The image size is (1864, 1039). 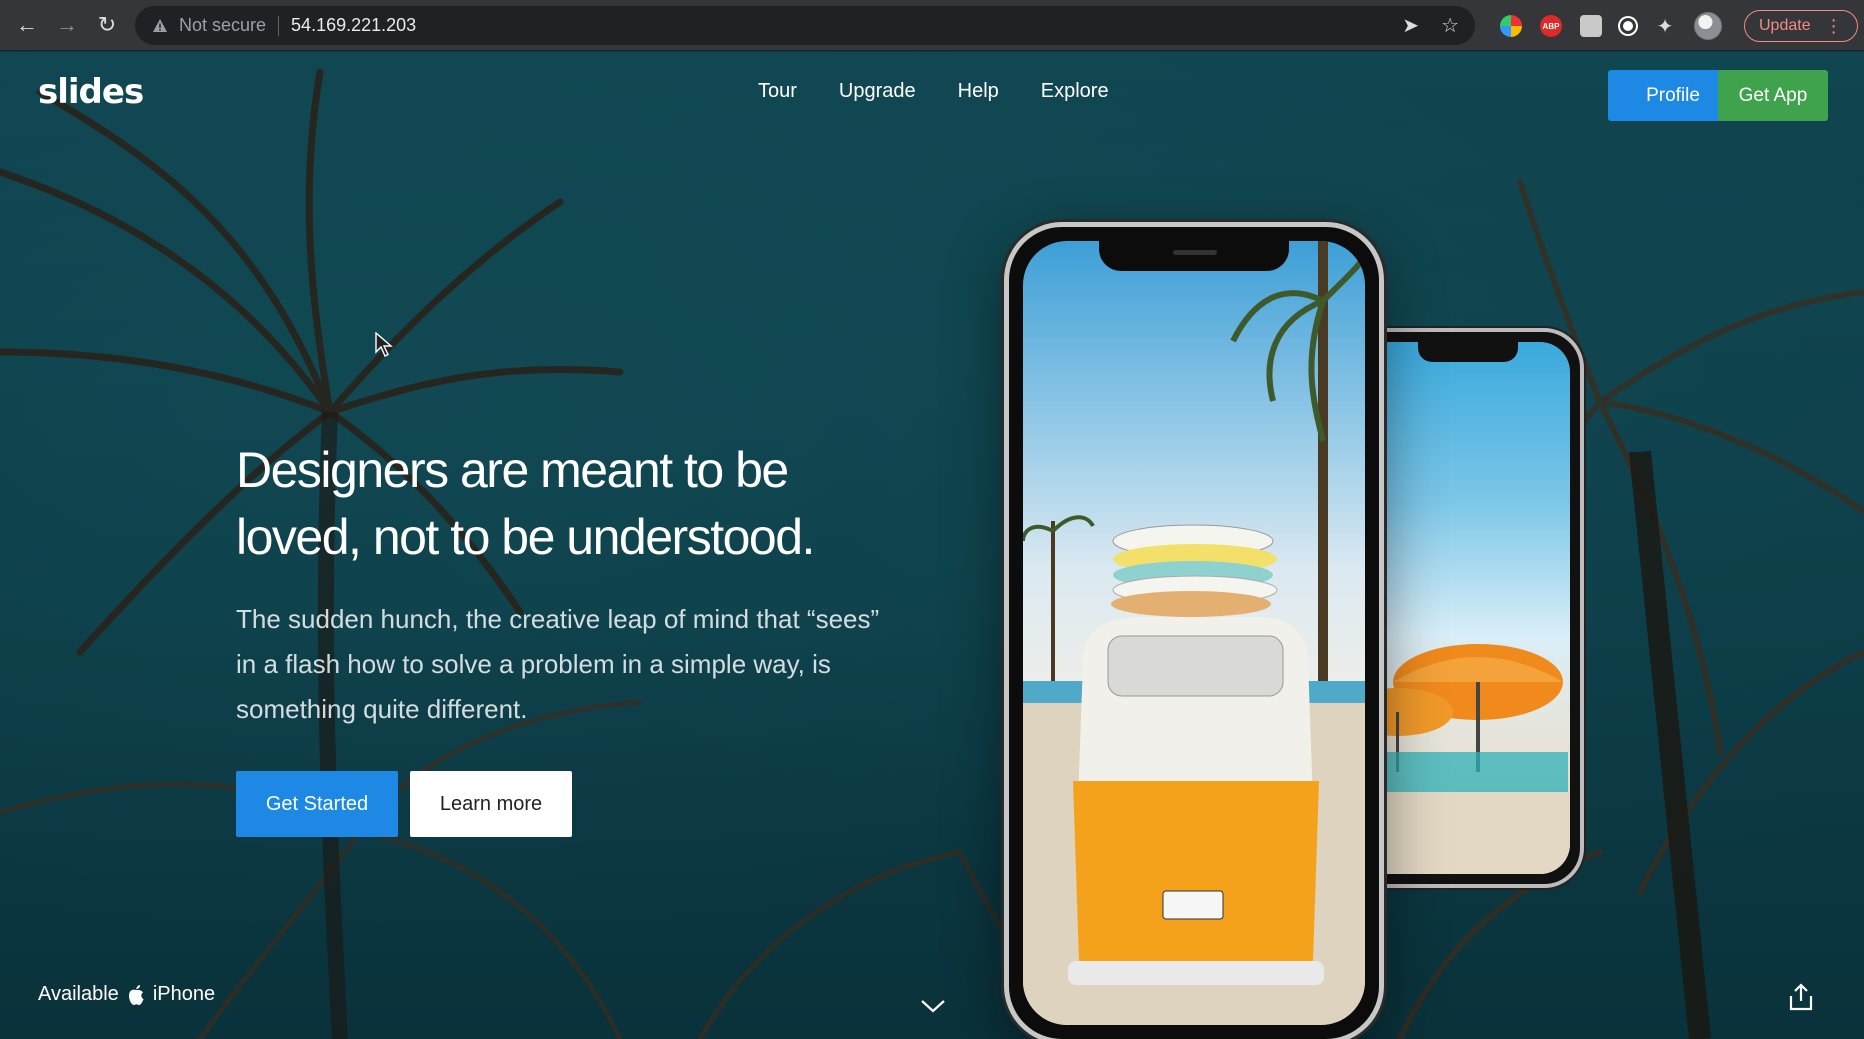 What do you see at coordinates (27, 25) in the screenshot?
I see `back-icon: ←` at bounding box center [27, 25].